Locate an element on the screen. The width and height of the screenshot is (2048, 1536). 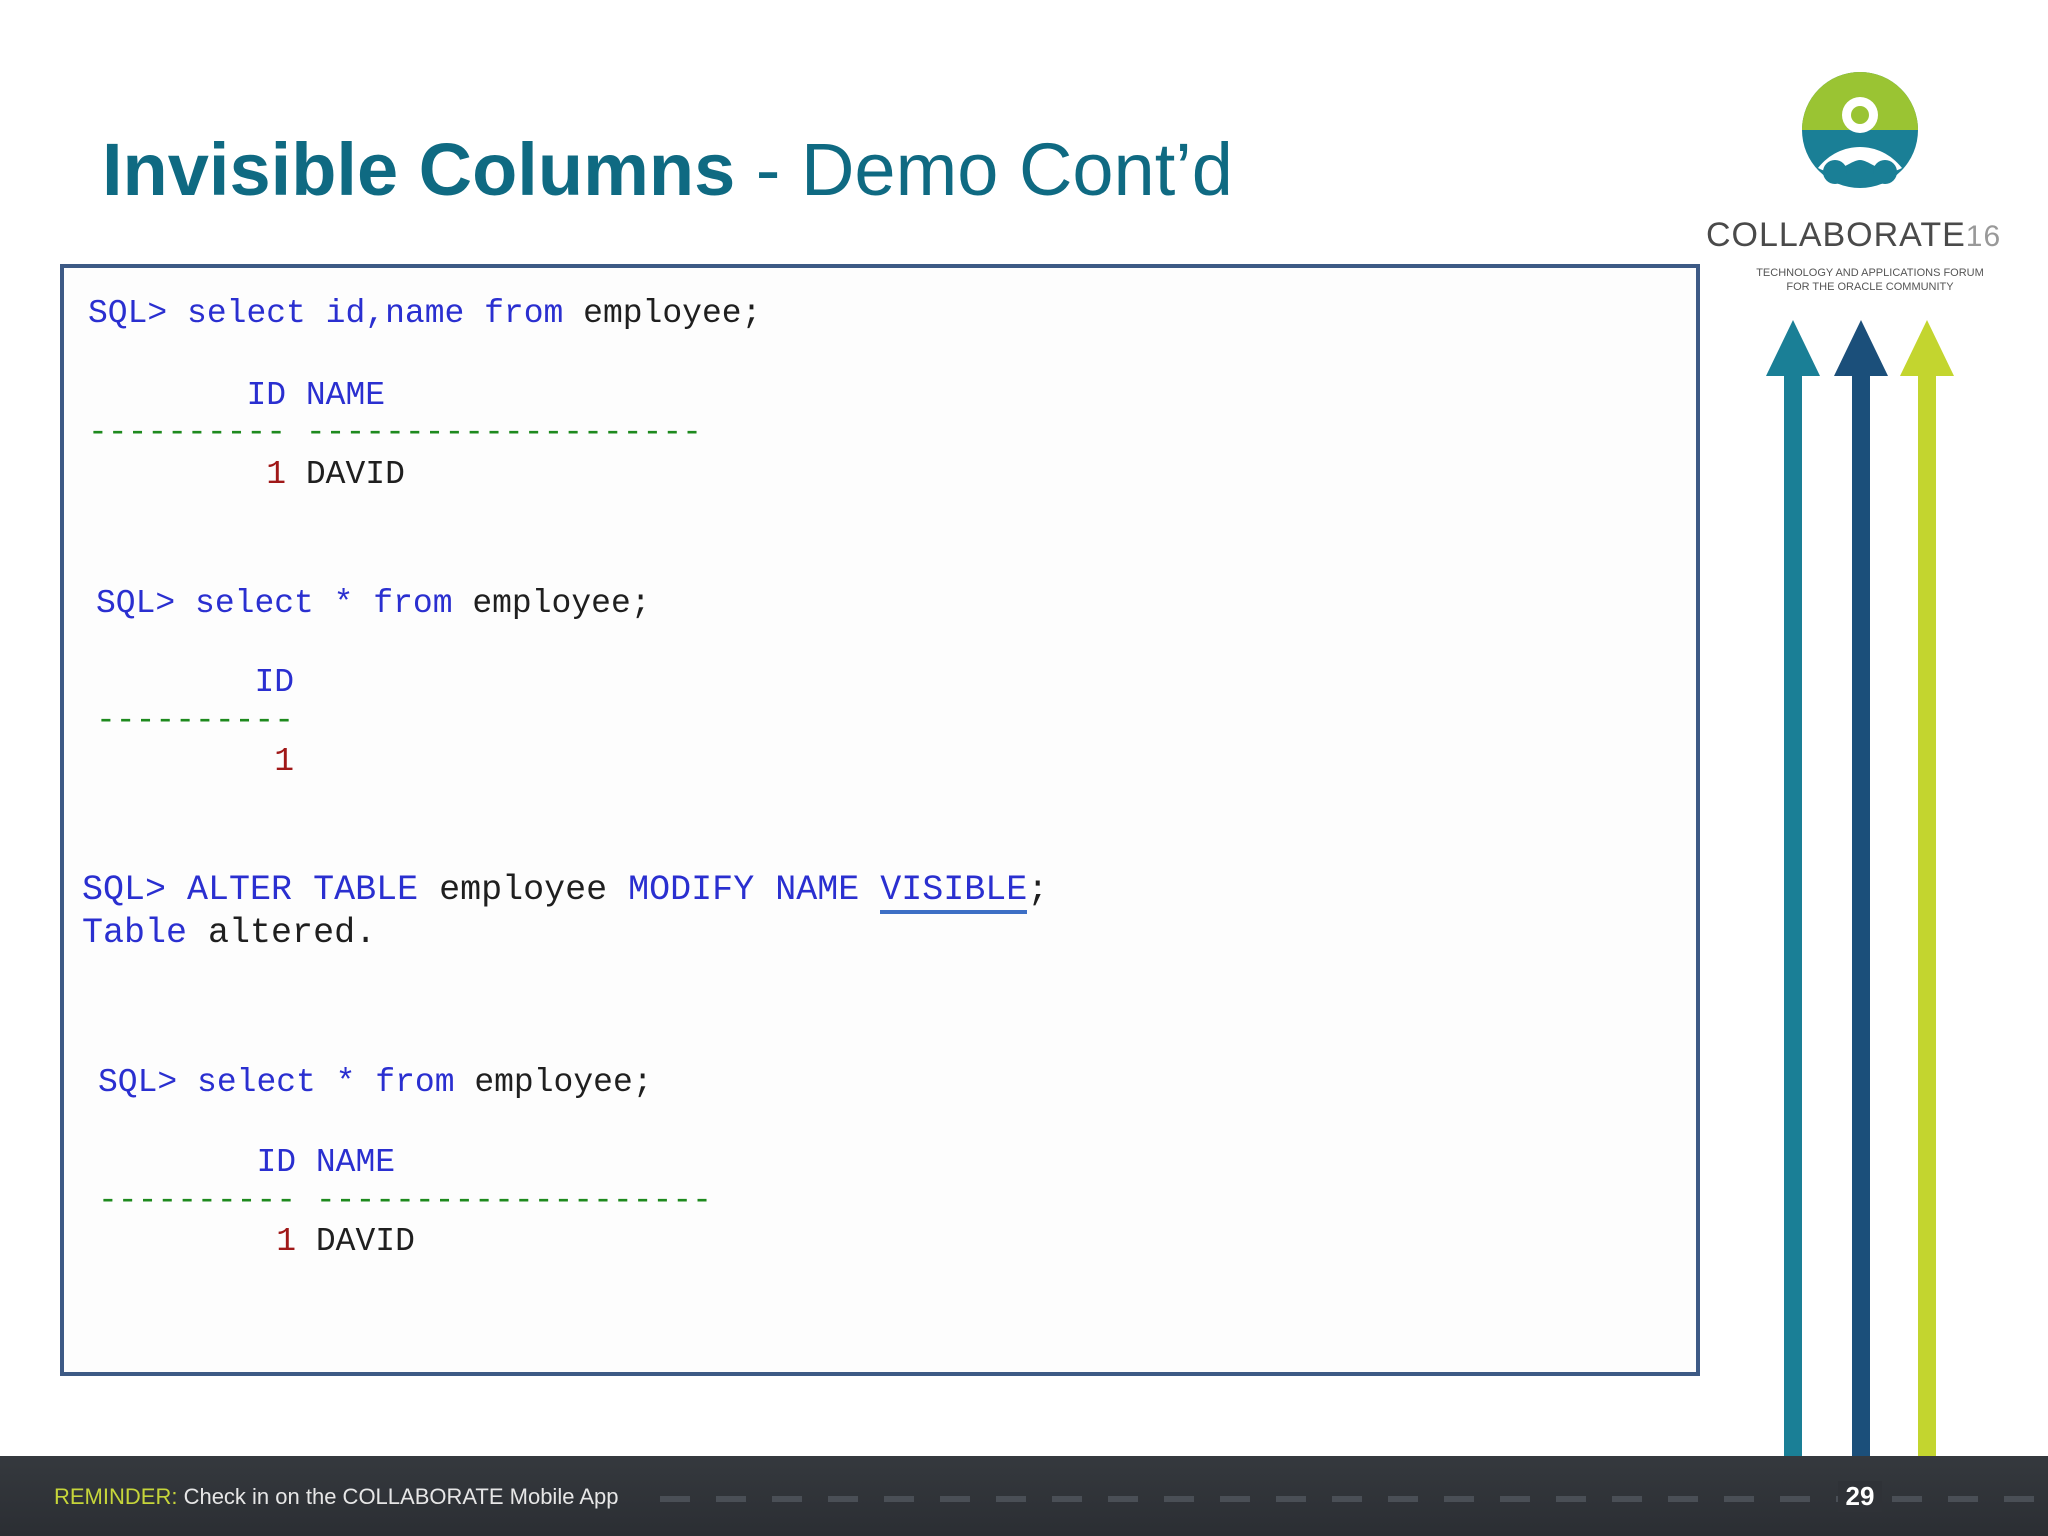
reminder-text: Check in on the COLLABORATE Mobile App is located at coordinates (398, 1496).